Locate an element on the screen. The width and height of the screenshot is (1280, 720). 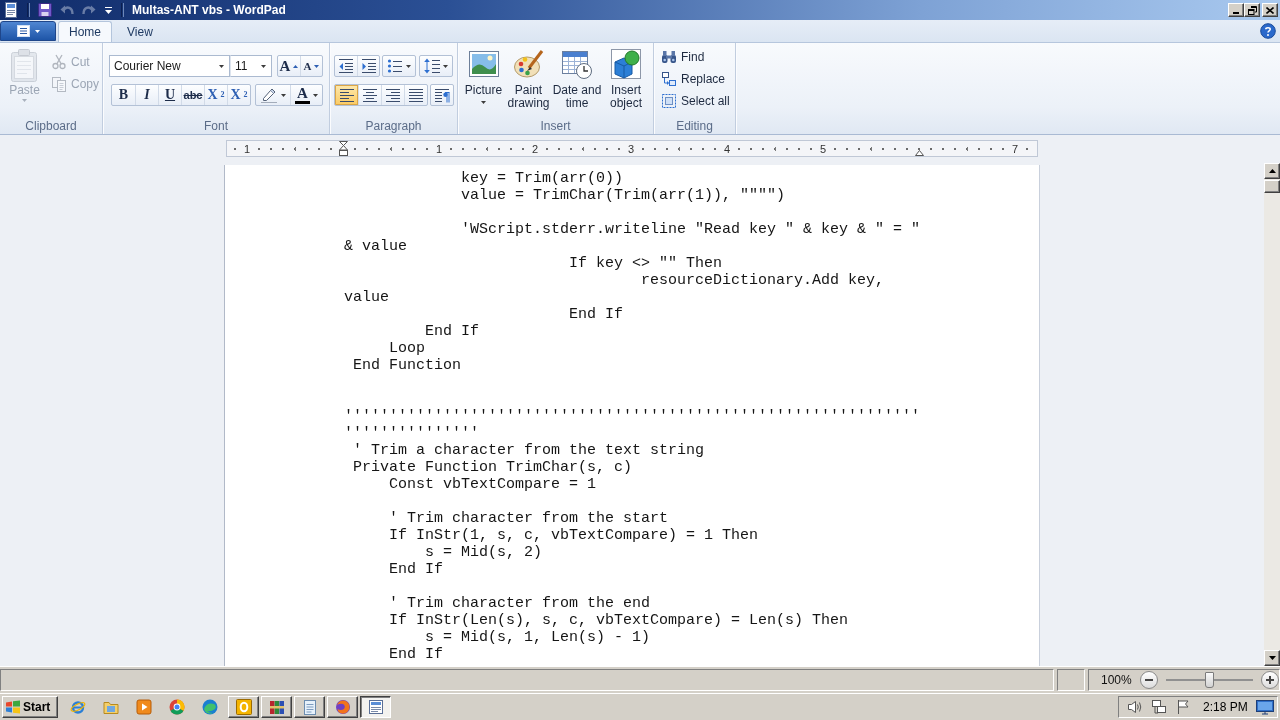
group-label: Insert is located at coordinates (555, 125).